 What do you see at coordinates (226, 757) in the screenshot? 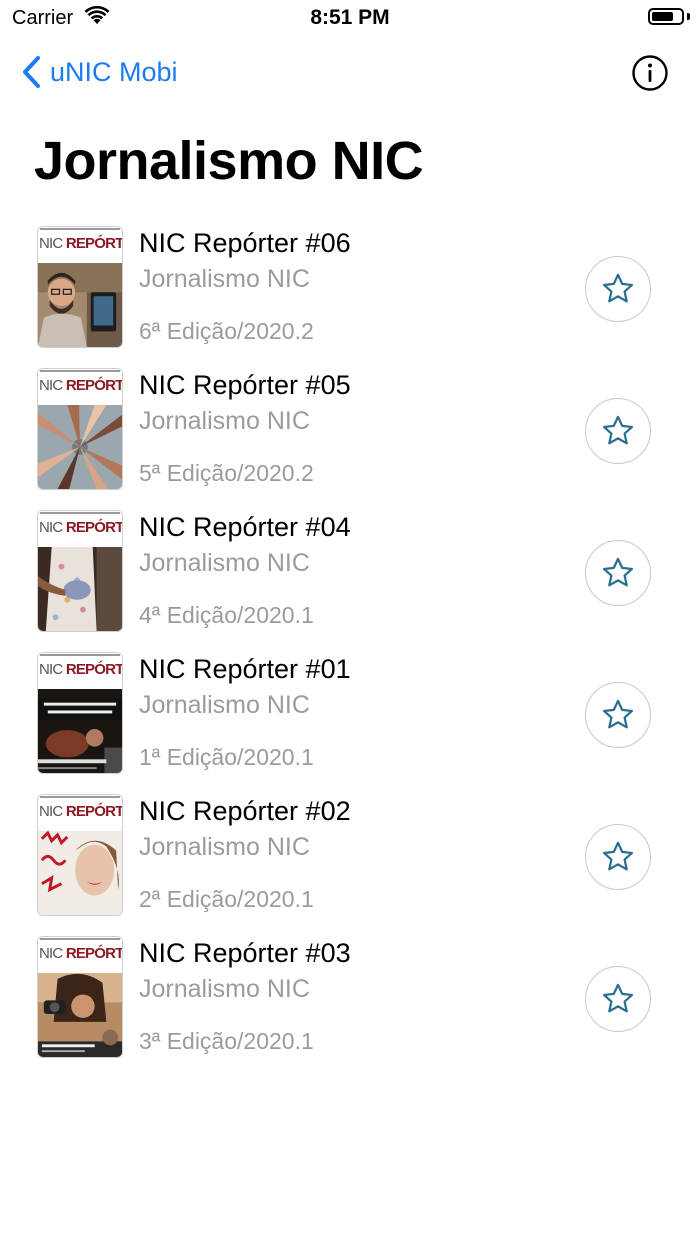
I see `item-edition: 1ª Edição/2020.1` at bounding box center [226, 757].